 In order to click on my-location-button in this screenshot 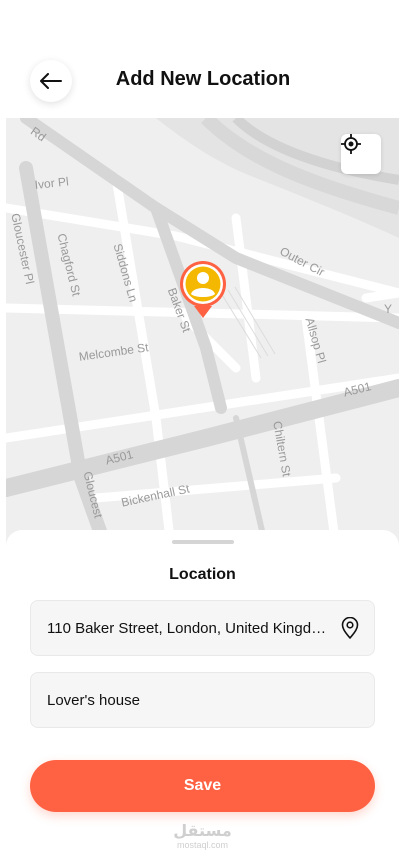, I will do `click(361, 154)`.